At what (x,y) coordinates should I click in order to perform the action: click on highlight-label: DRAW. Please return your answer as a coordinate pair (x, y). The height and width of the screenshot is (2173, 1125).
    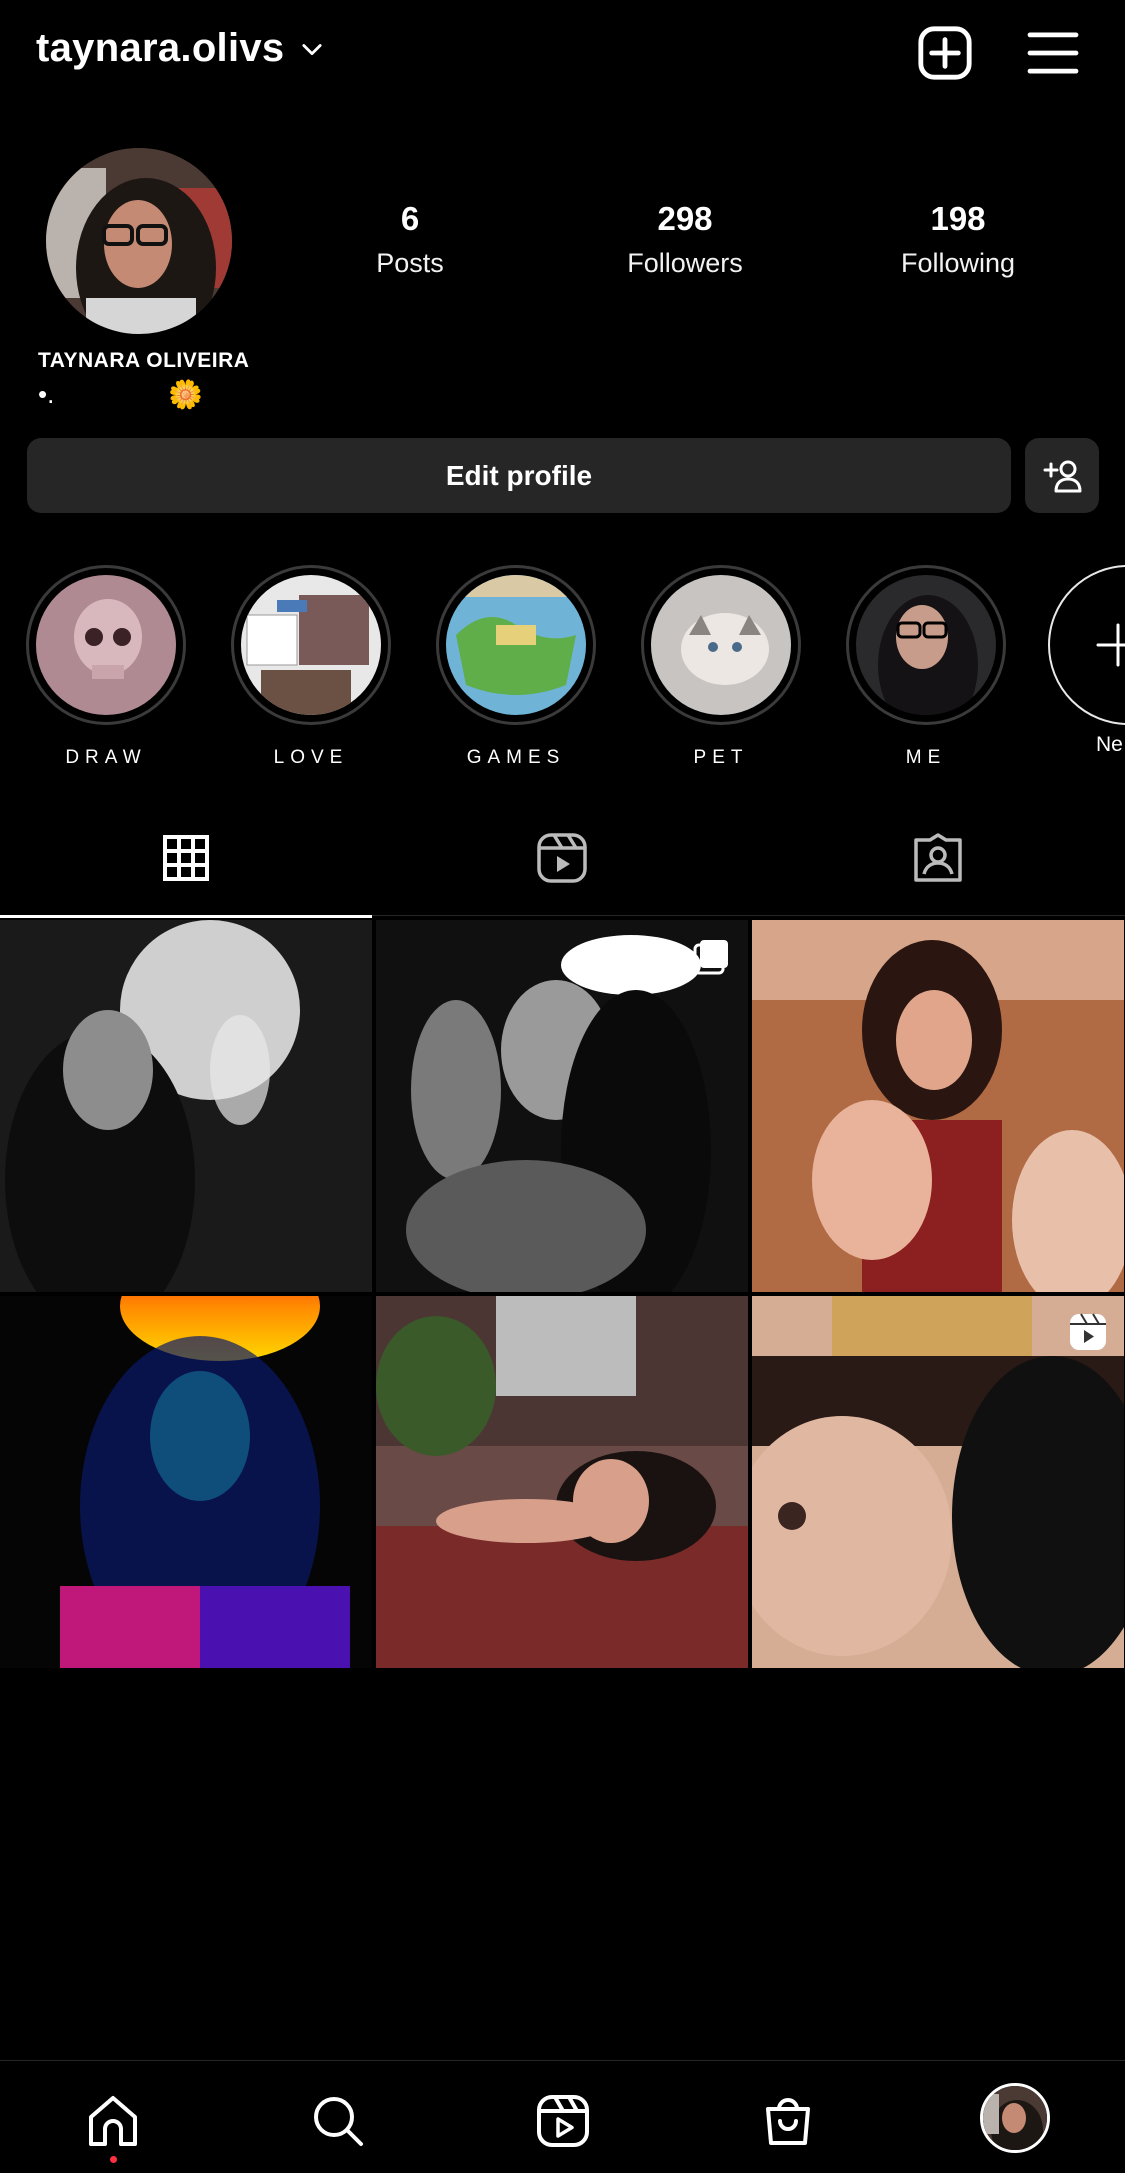
    Looking at the image, I should click on (106, 757).